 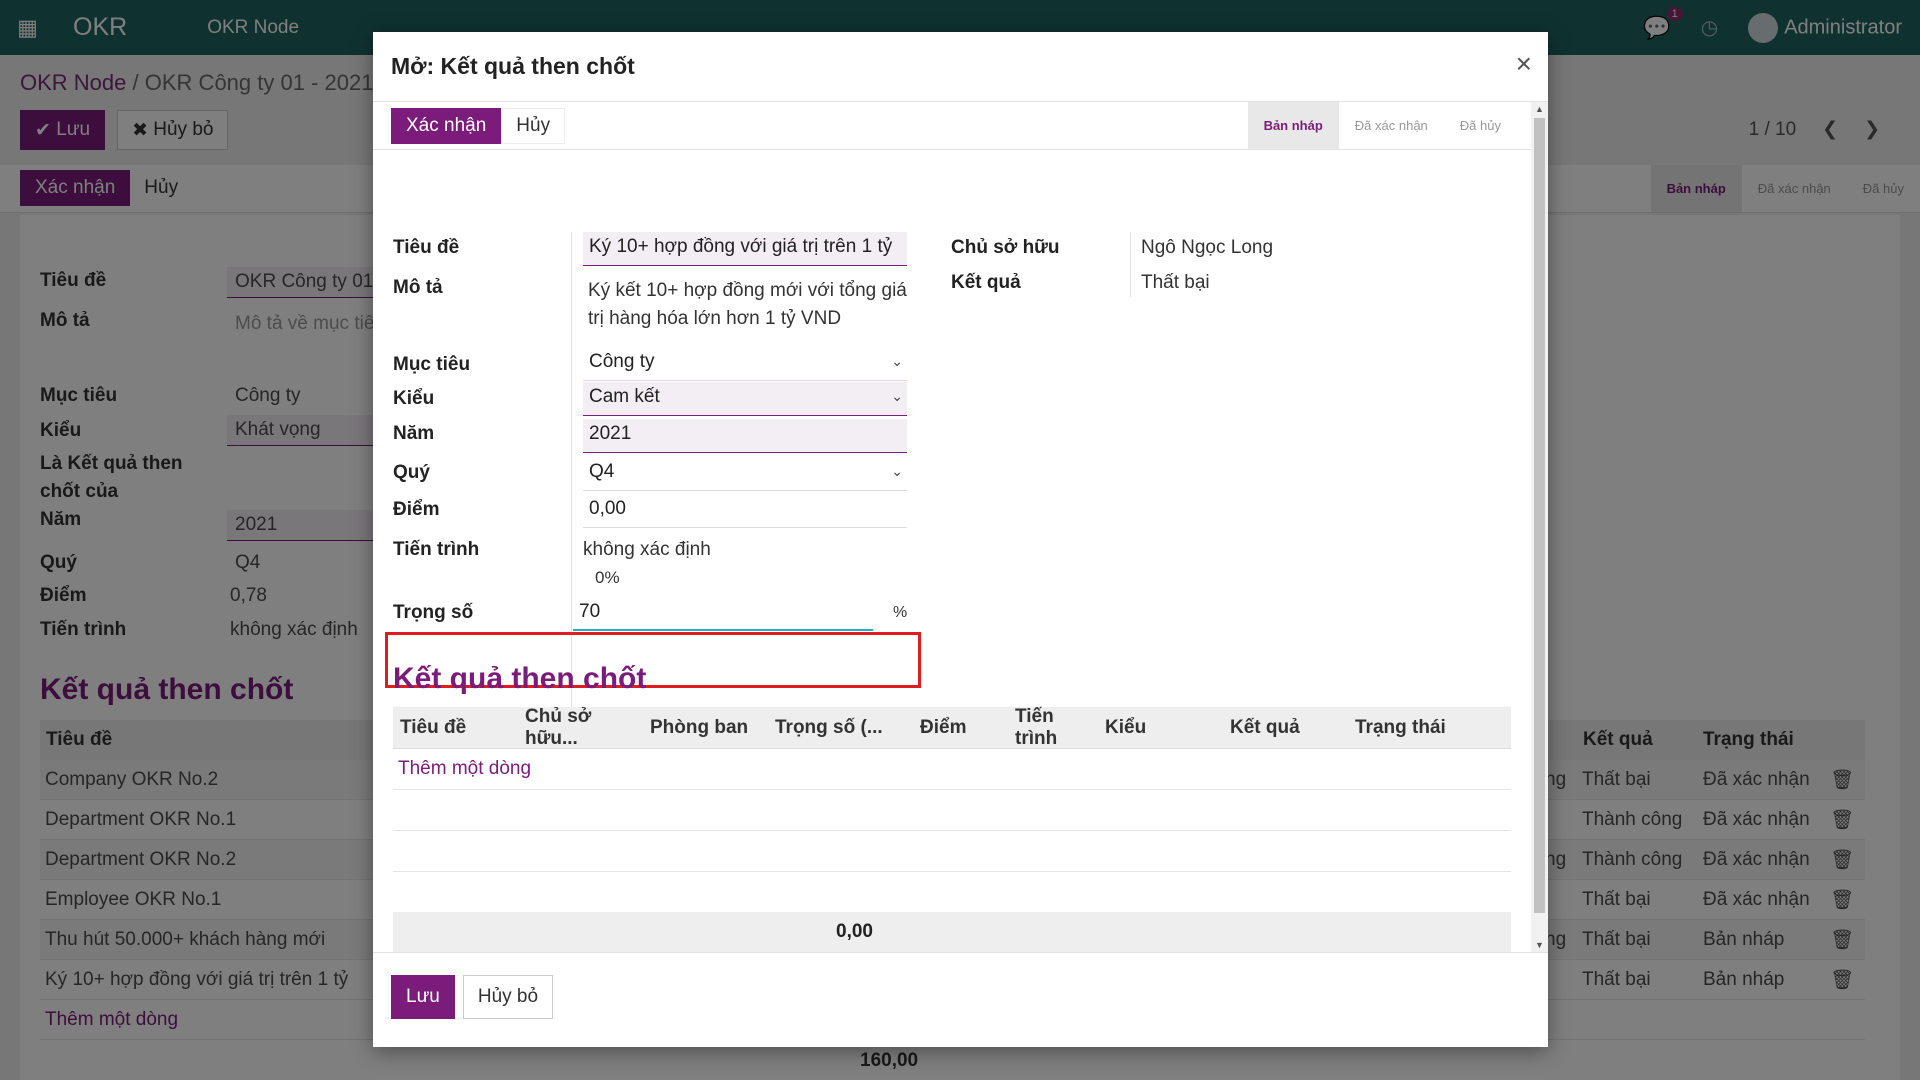 What do you see at coordinates (705, 728) in the screenshot?
I see `col-department: Phòng ban` at bounding box center [705, 728].